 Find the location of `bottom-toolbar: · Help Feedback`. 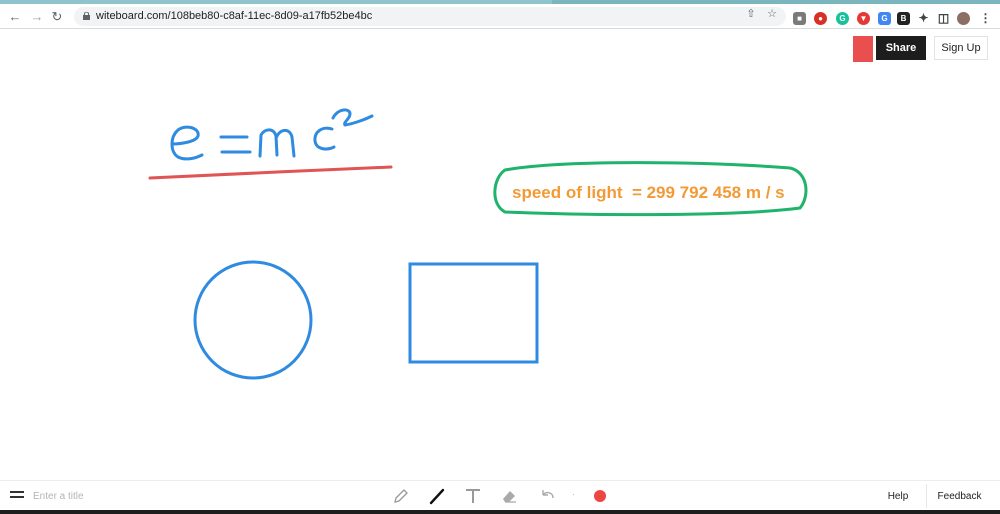

bottom-toolbar: · Help Feedback is located at coordinates (500, 495).